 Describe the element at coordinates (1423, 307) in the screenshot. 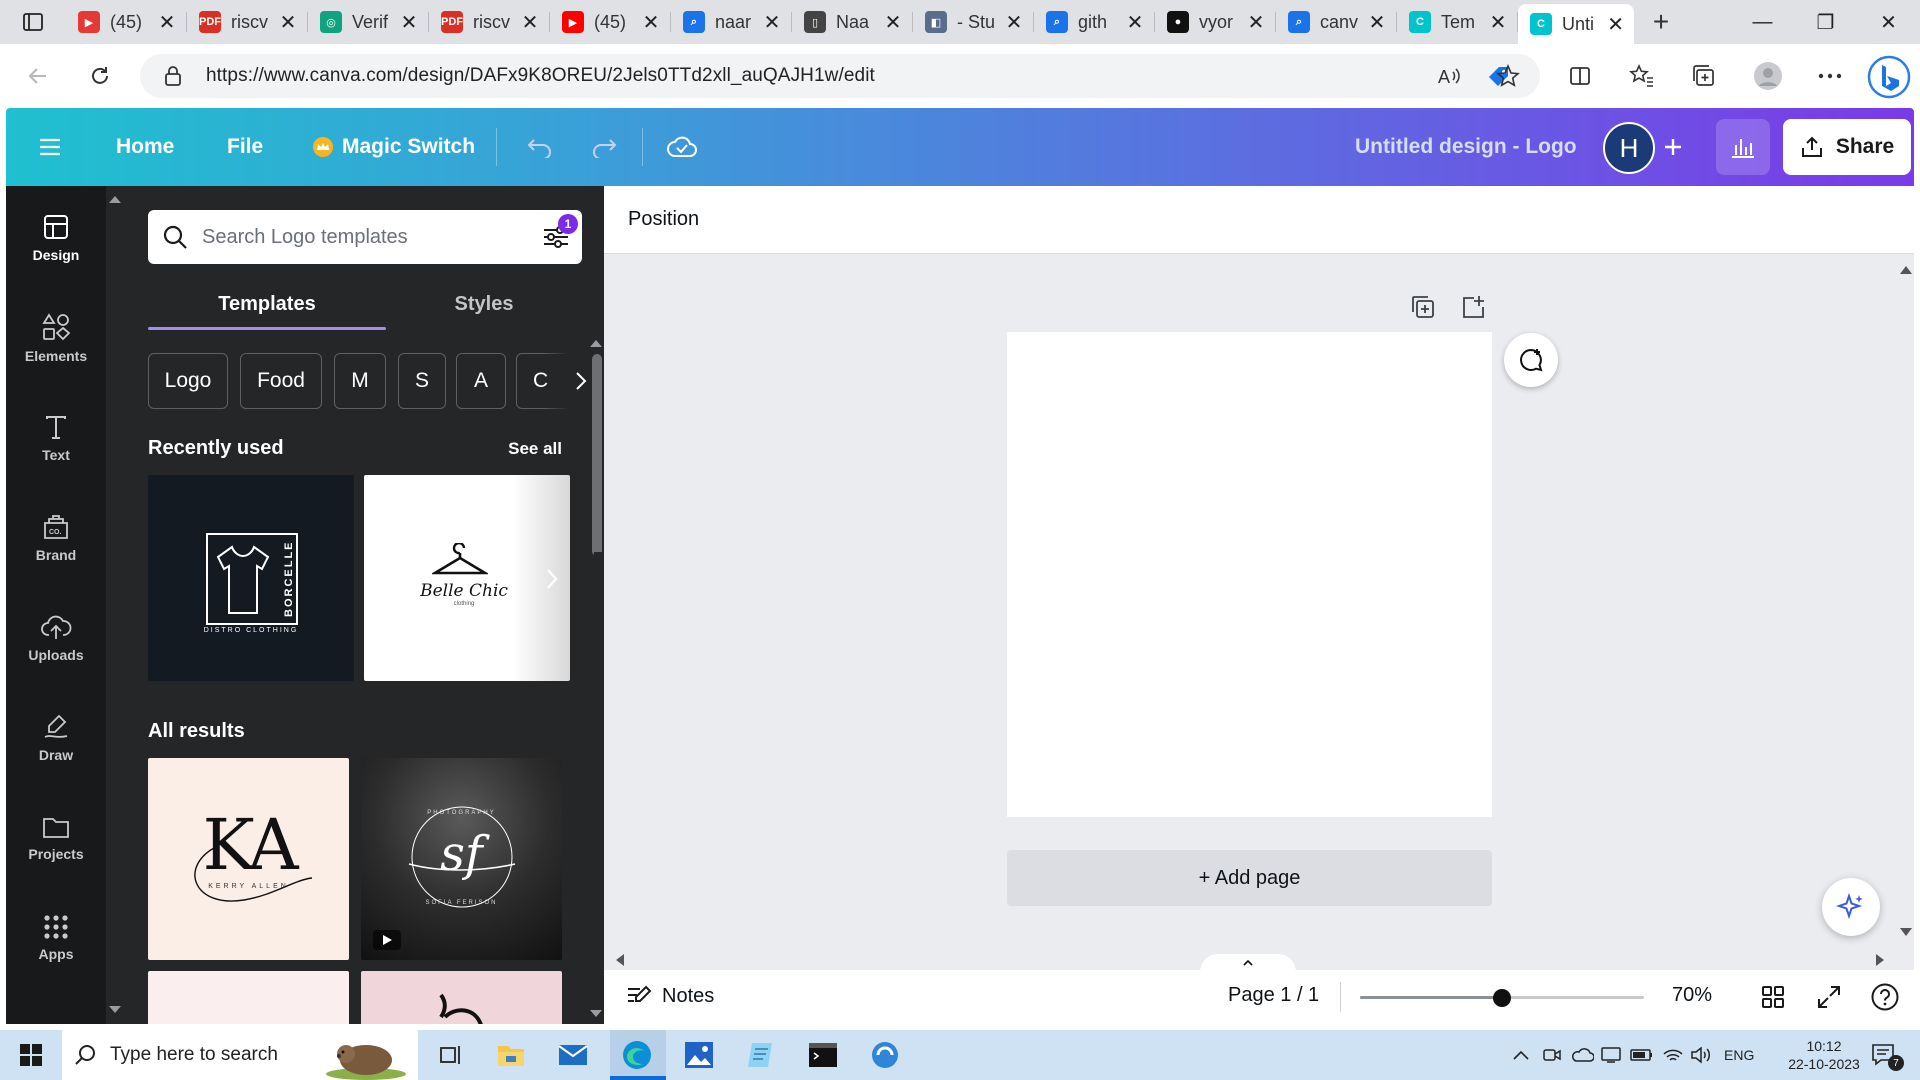

I see `duplicate-page-icon` at that location.